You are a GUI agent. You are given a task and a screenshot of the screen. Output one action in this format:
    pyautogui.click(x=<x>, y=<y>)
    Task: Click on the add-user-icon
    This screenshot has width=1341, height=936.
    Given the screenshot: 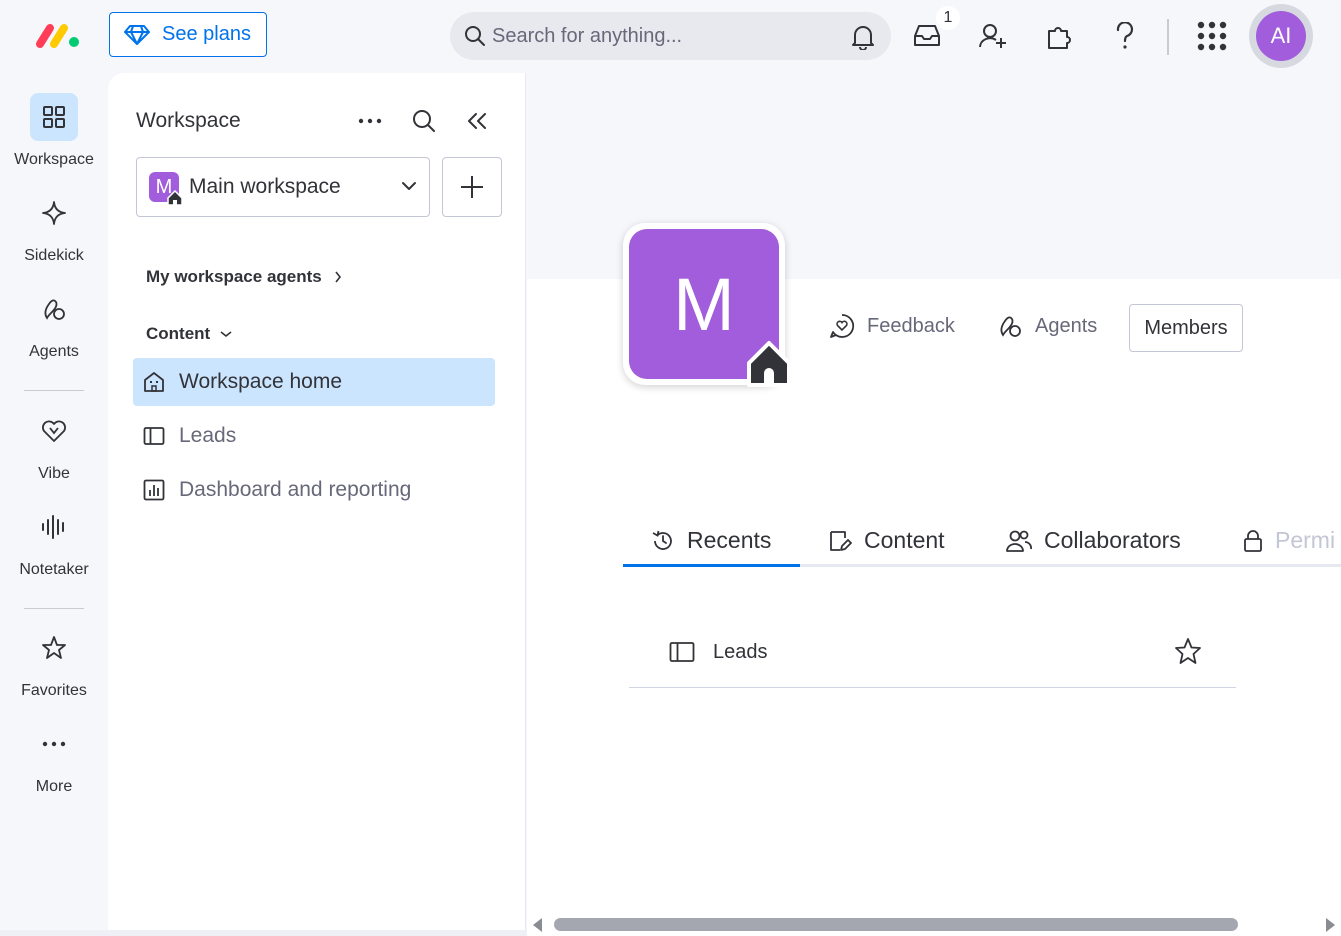 What is the action you would take?
    pyautogui.click(x=992, y=36)
    